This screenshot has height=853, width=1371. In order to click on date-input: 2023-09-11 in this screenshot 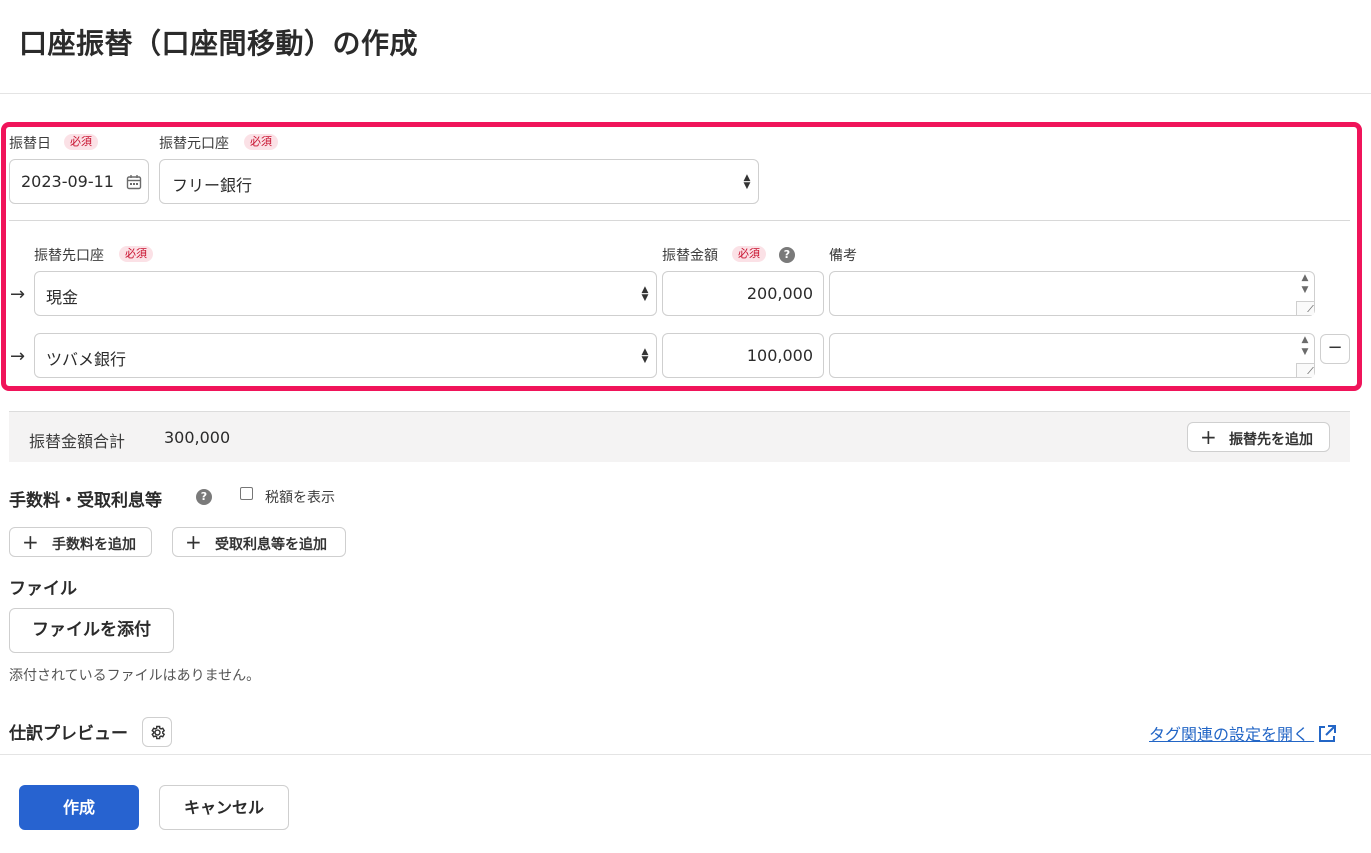, I will do `click(79, 181)`.